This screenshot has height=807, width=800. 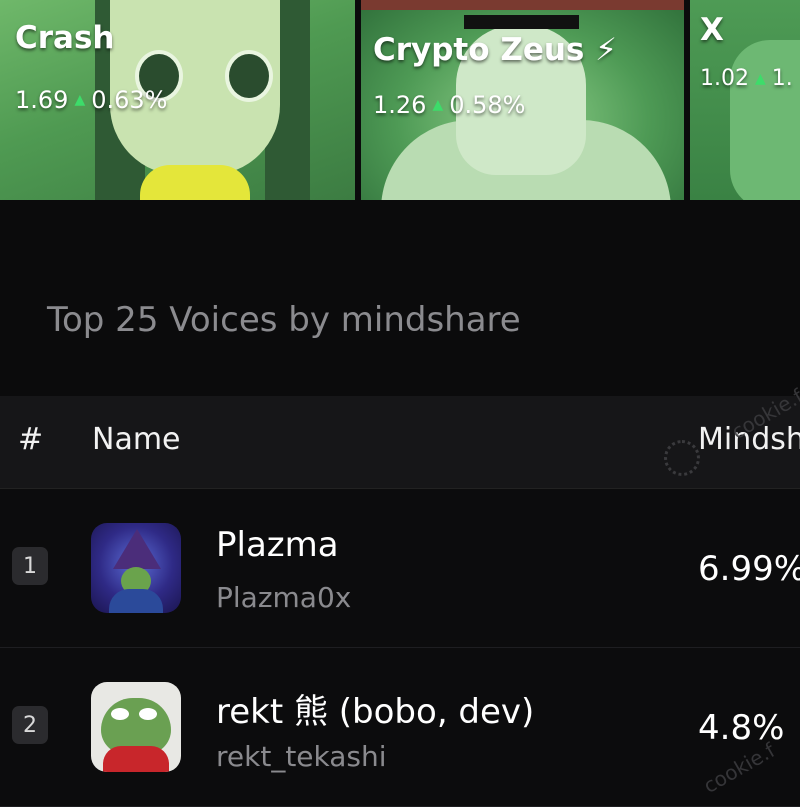 What do you see at coordinates (741, 728) in the screenshot?
I see `mindshare-value: 4.8%` at bounding box center [741, 728].